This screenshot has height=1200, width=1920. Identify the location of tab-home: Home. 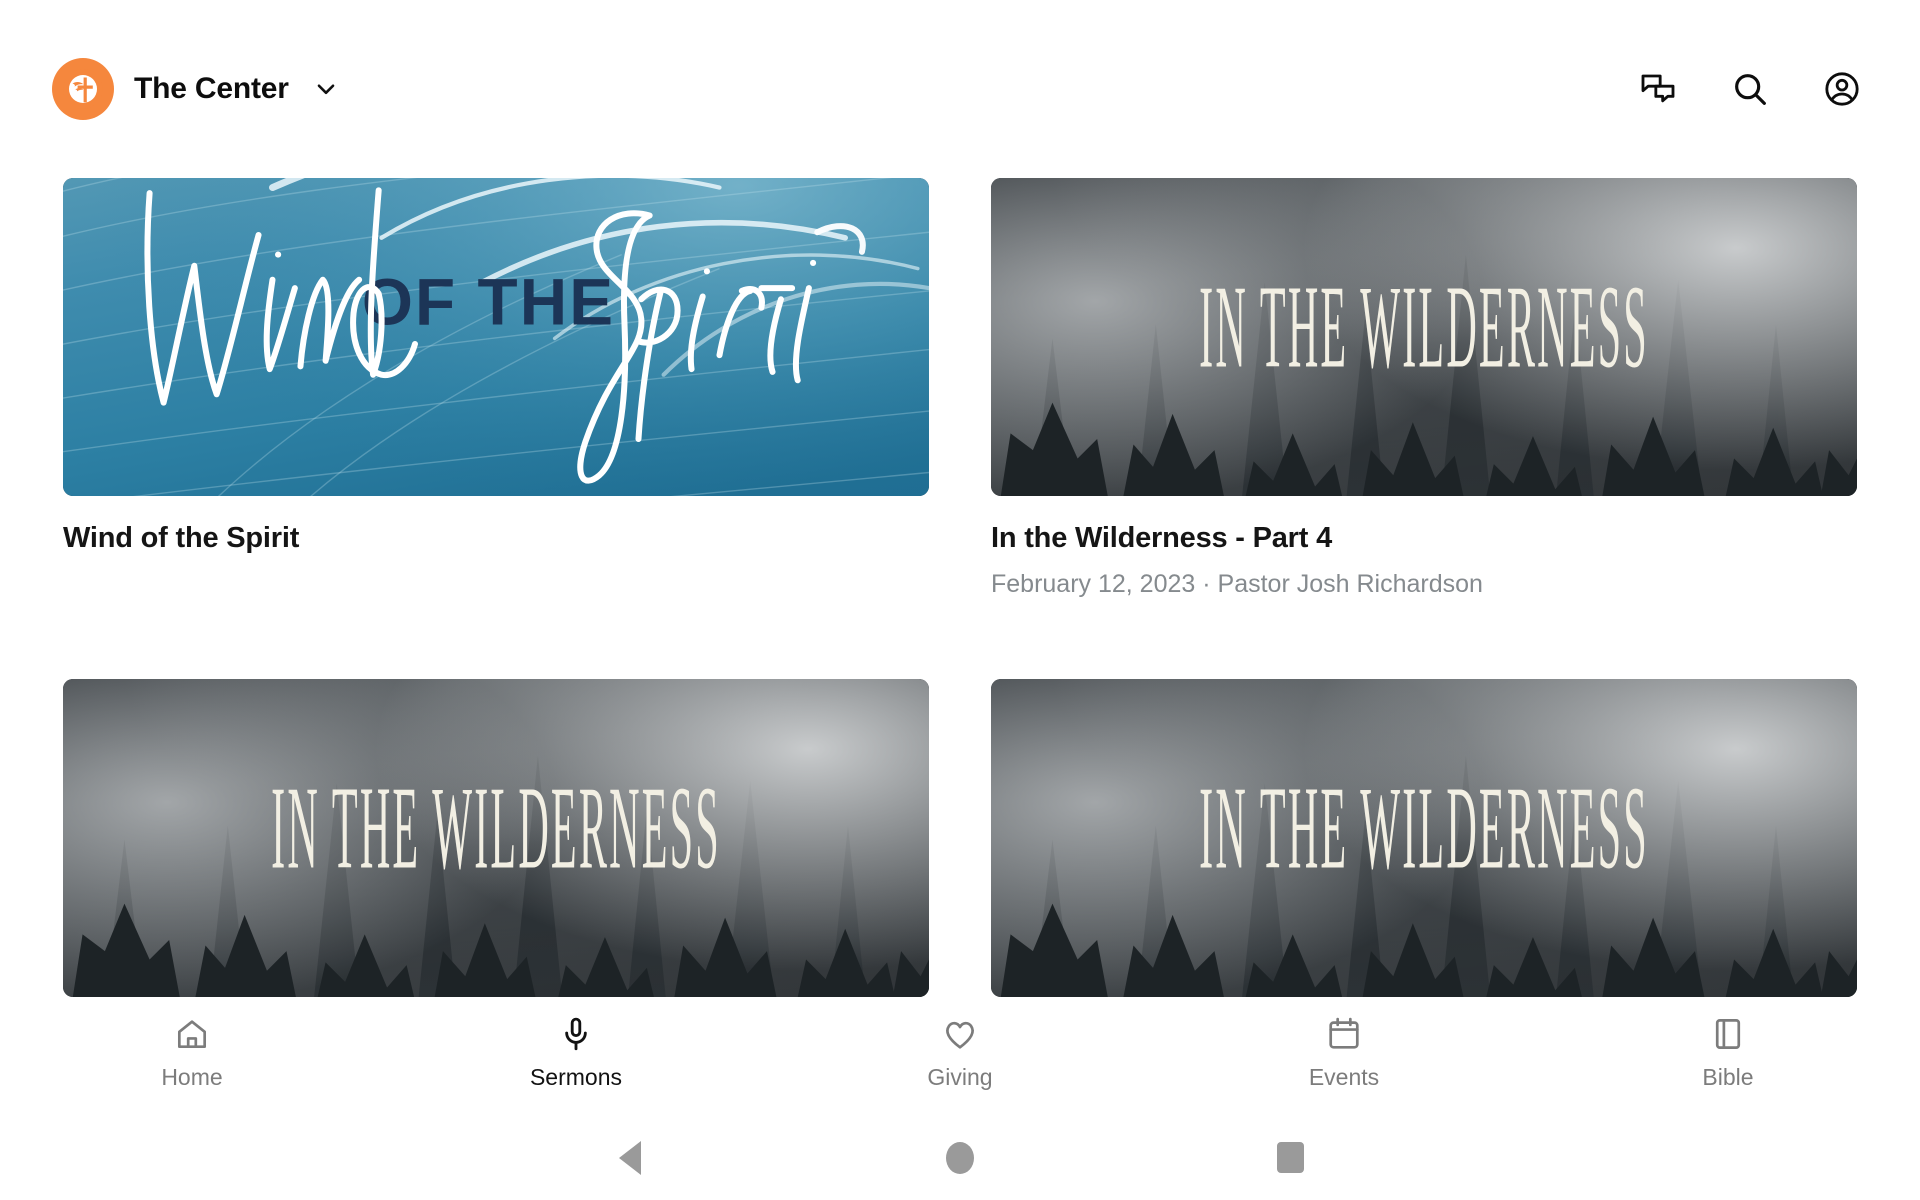
(192, 1051).